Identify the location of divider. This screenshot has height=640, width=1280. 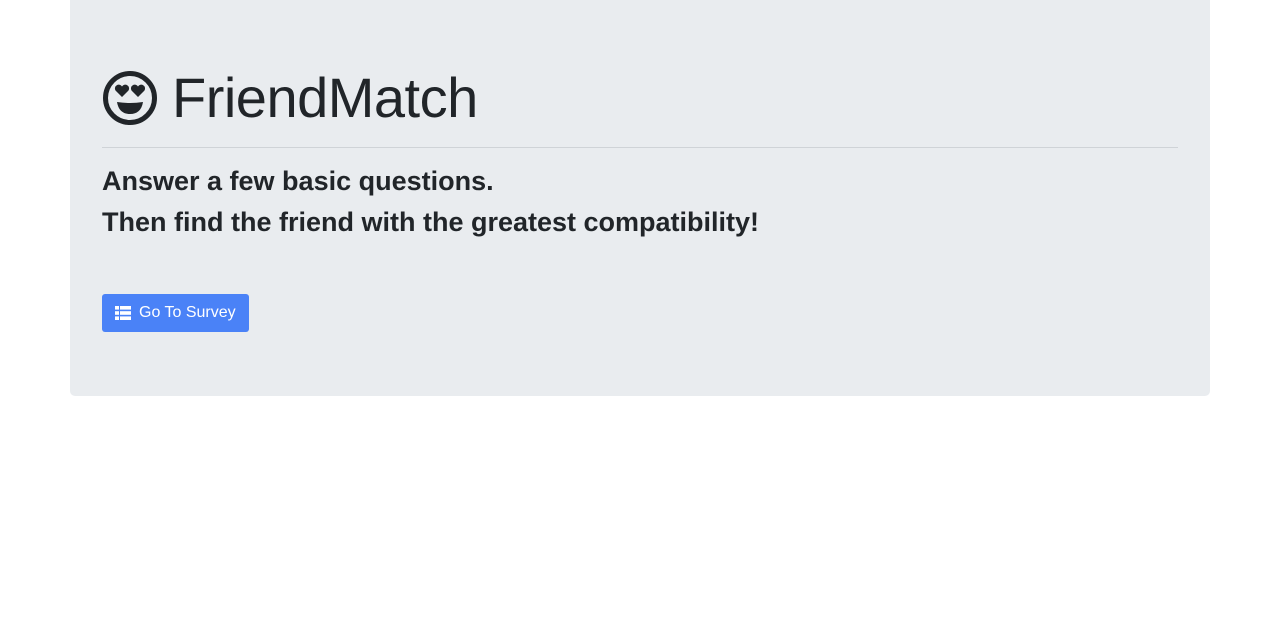
(640, 147).